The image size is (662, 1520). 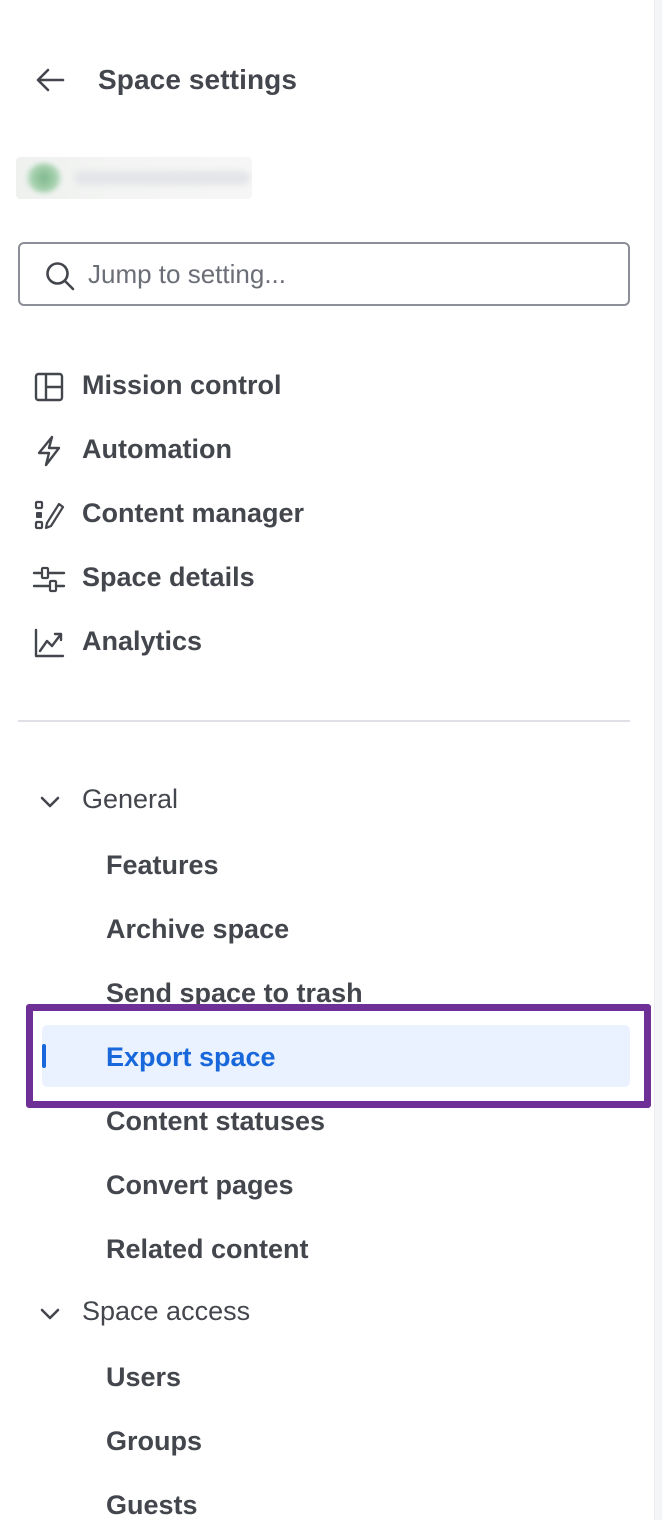 I want to click on nav-item-label: Automation, so click(x=157, y=449).